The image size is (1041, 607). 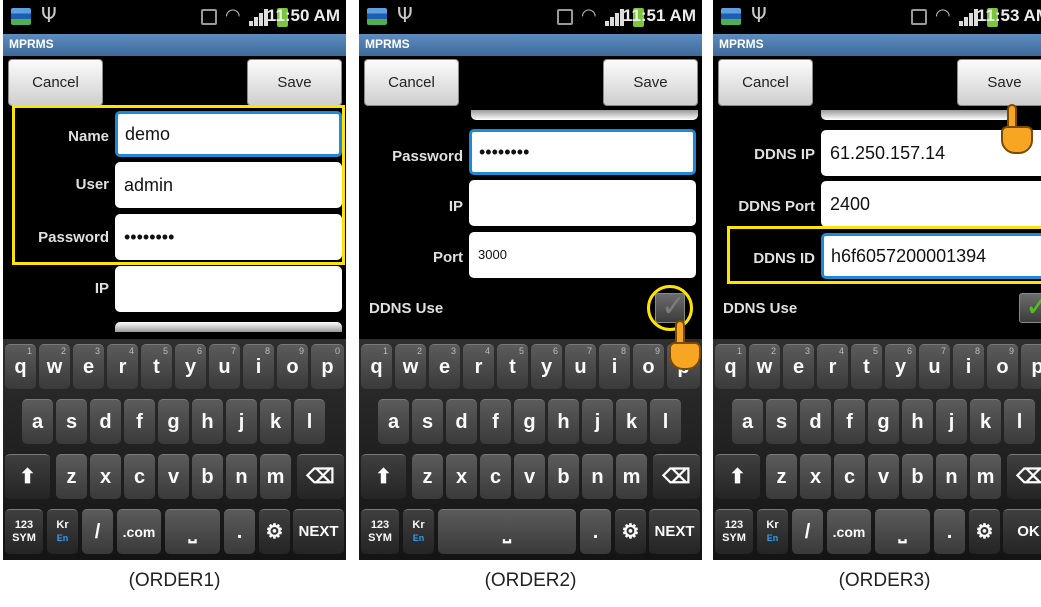 I want to click on ddns-port-field: 2400, so click(x=931, y=204).